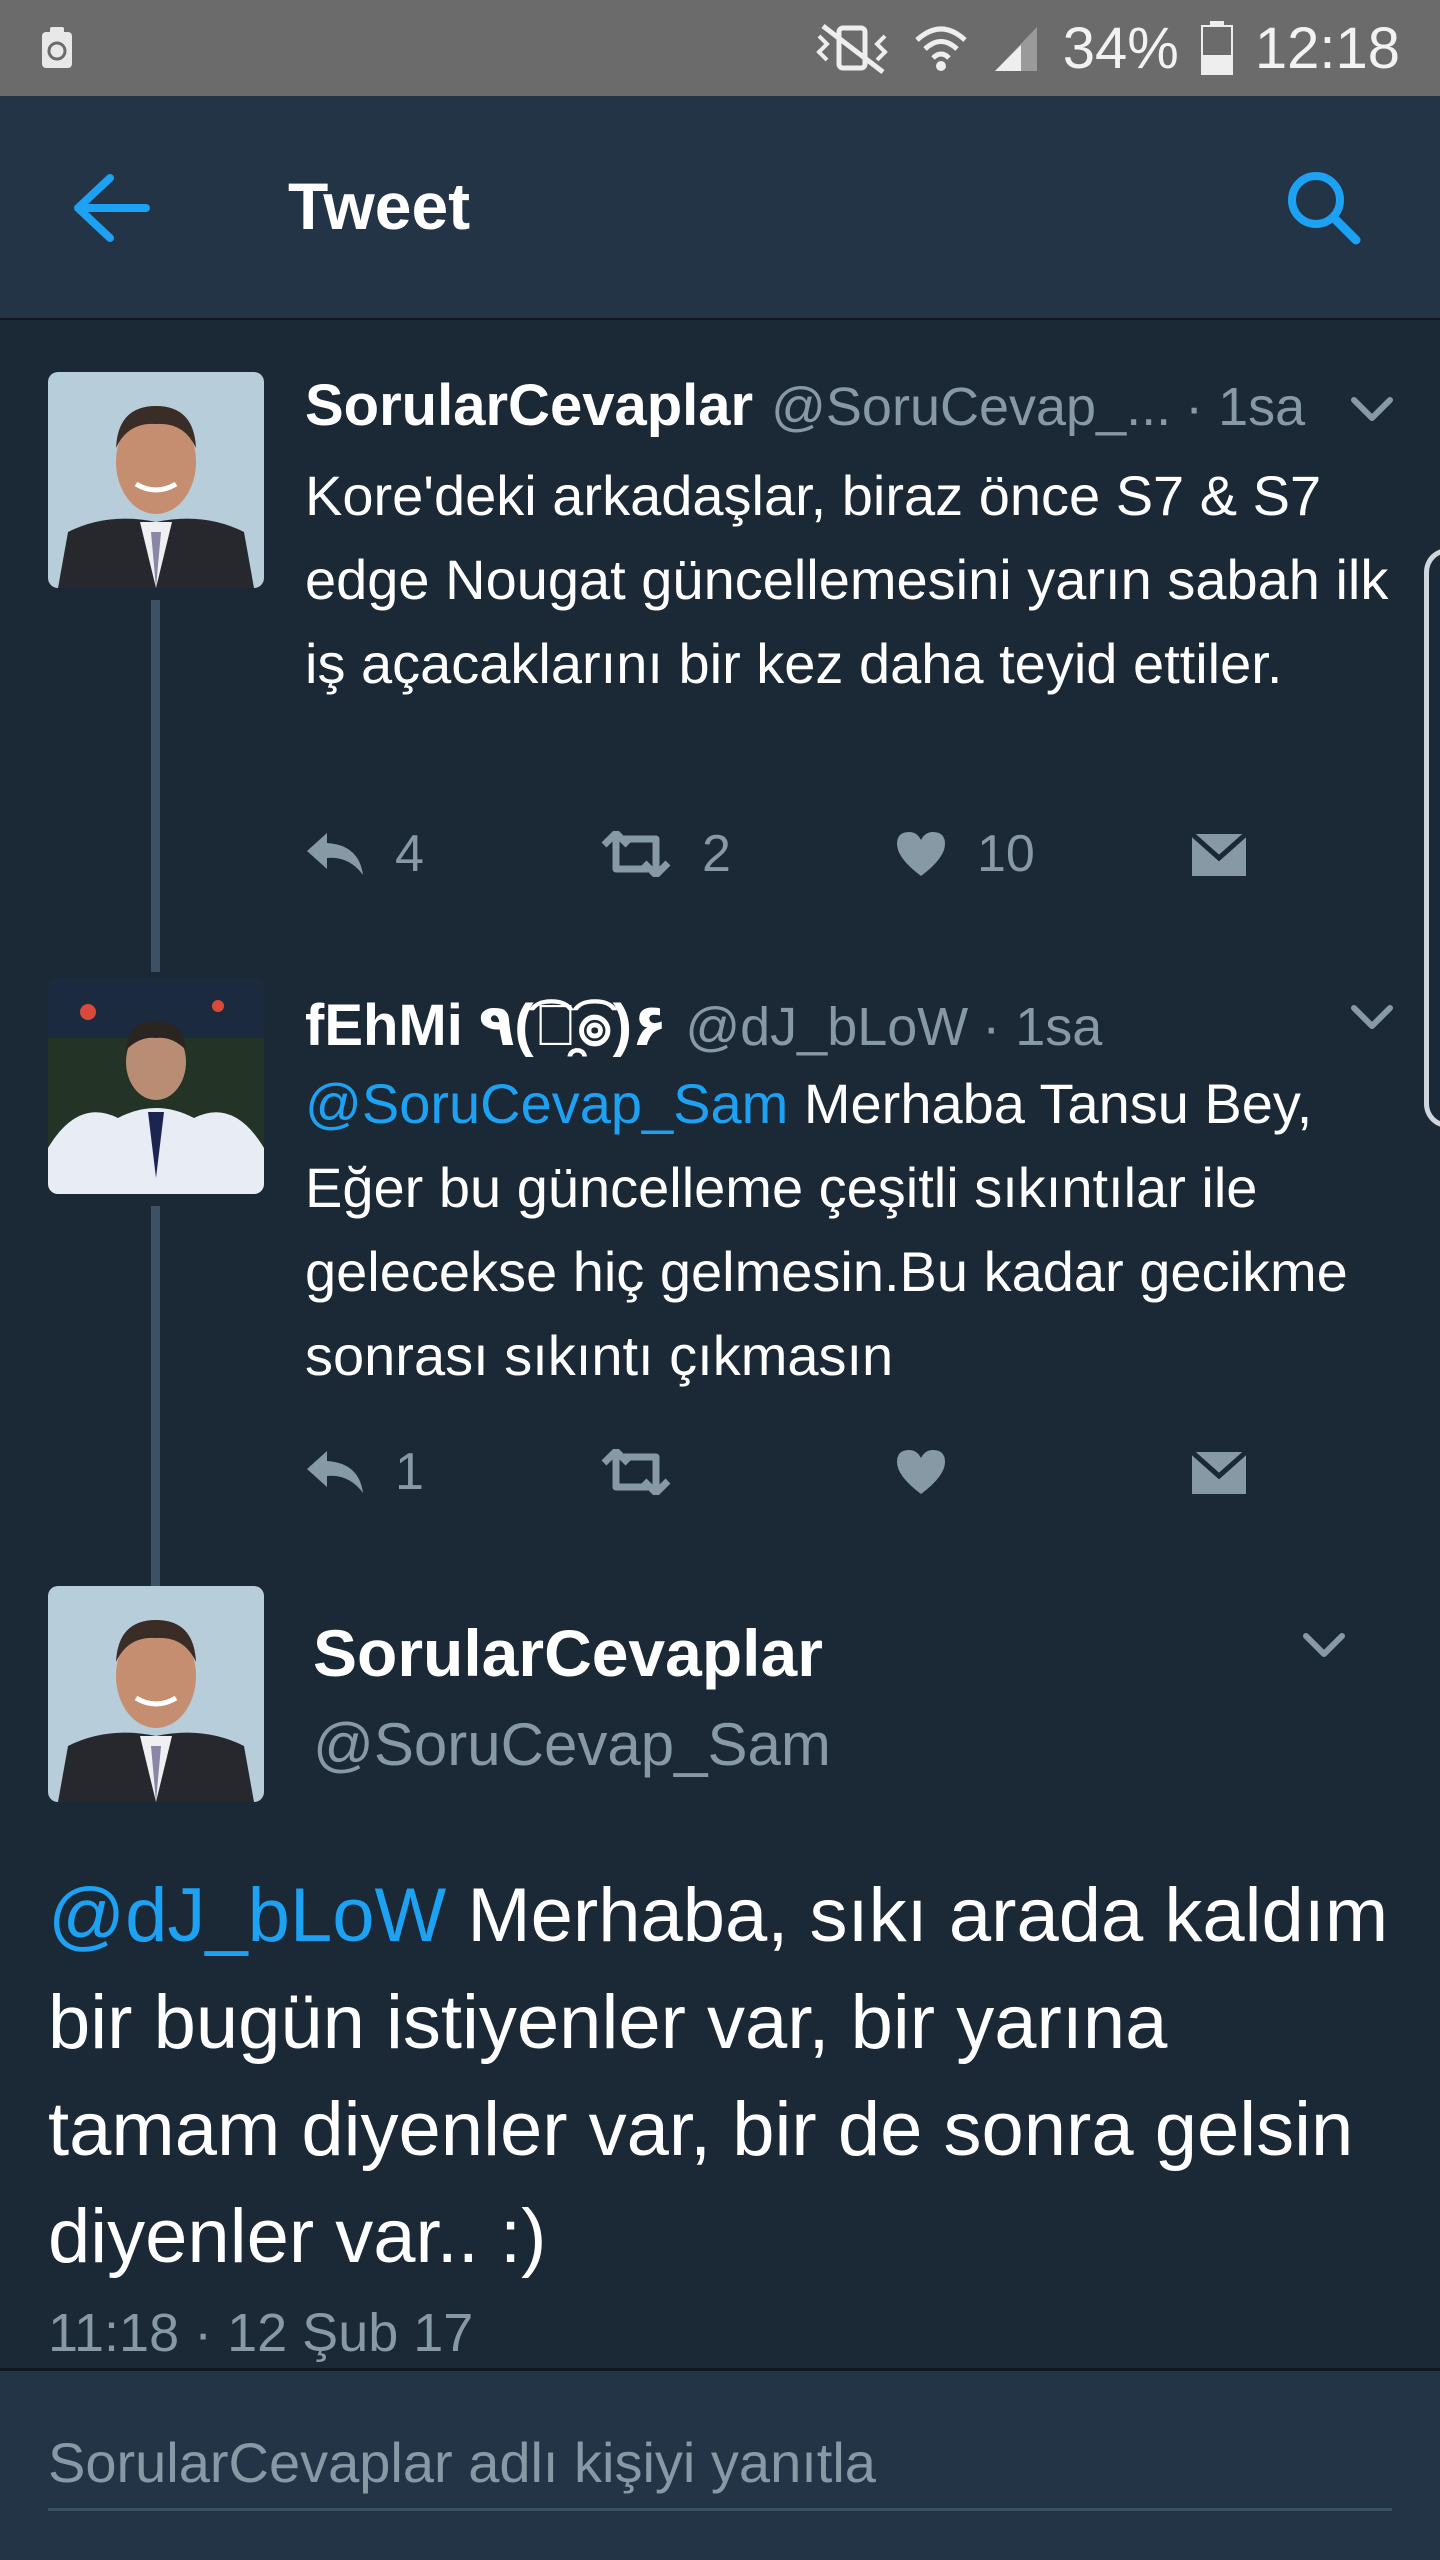 This screenshot has width=1440, height=2560. I want to click on signal-icon, so click(1016, 48).